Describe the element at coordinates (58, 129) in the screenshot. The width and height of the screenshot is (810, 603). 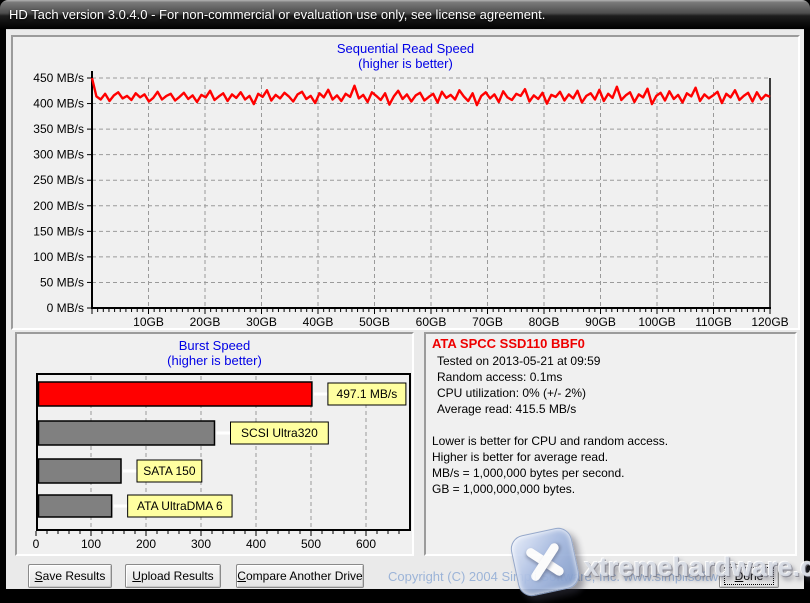
I see `svg-text: 350 MB/s` at that location.